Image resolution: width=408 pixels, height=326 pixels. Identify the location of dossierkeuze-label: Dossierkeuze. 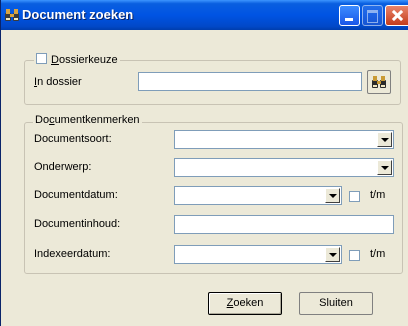
(84, 60).